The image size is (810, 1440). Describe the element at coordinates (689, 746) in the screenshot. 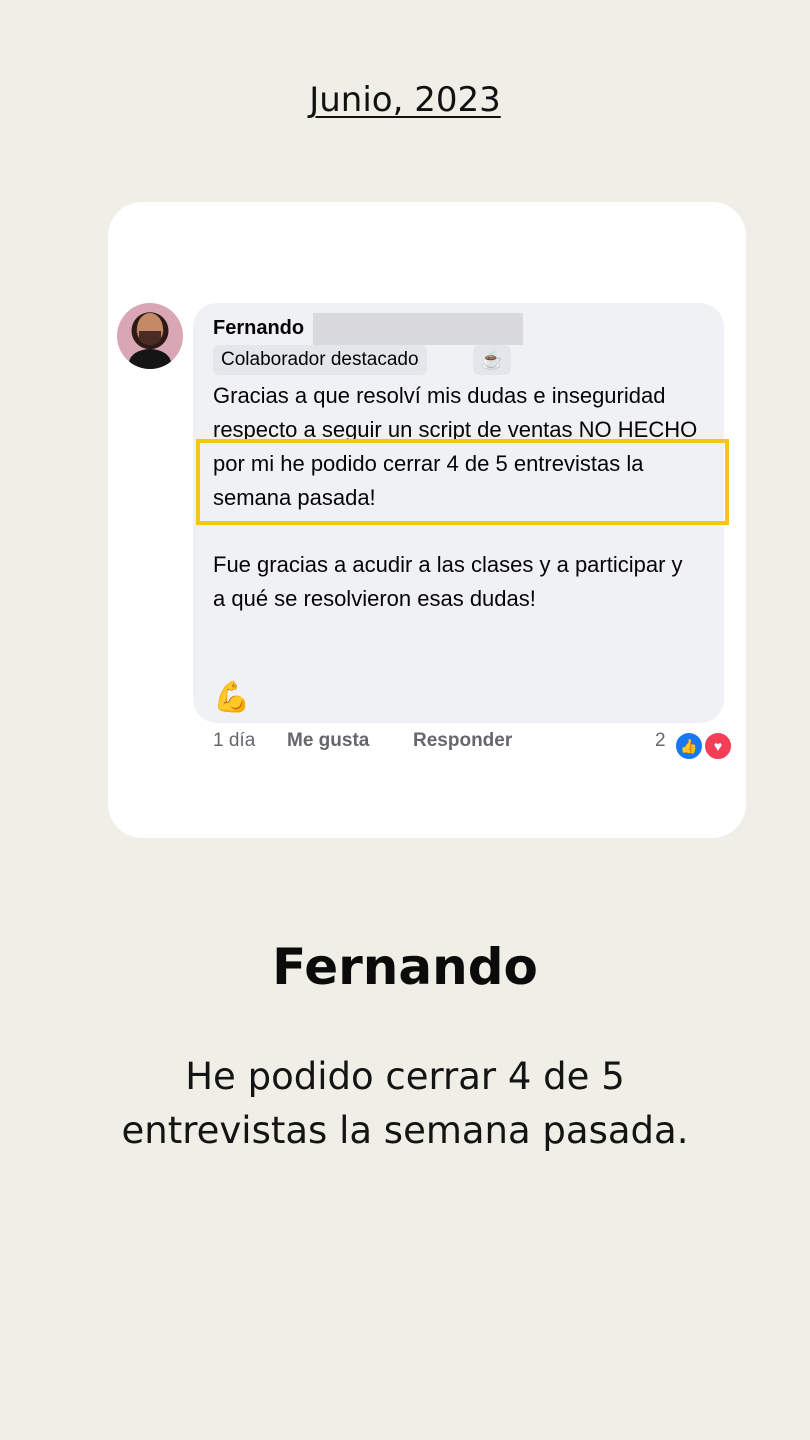

I see `thumbs-up-icon: 👍` at that location.